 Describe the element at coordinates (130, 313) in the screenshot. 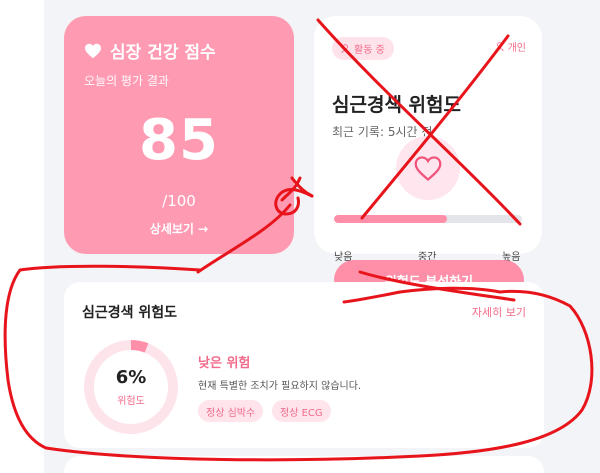

I see `detail-title: 심근경색 위험도` at that location.